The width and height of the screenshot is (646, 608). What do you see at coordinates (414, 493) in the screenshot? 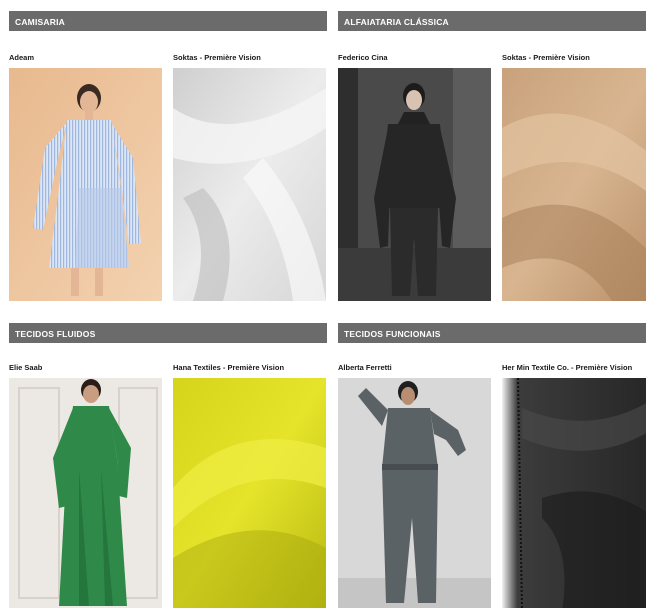
I see `model-grey-utility-jumpsuit-image` at bounding box center [414, 493].